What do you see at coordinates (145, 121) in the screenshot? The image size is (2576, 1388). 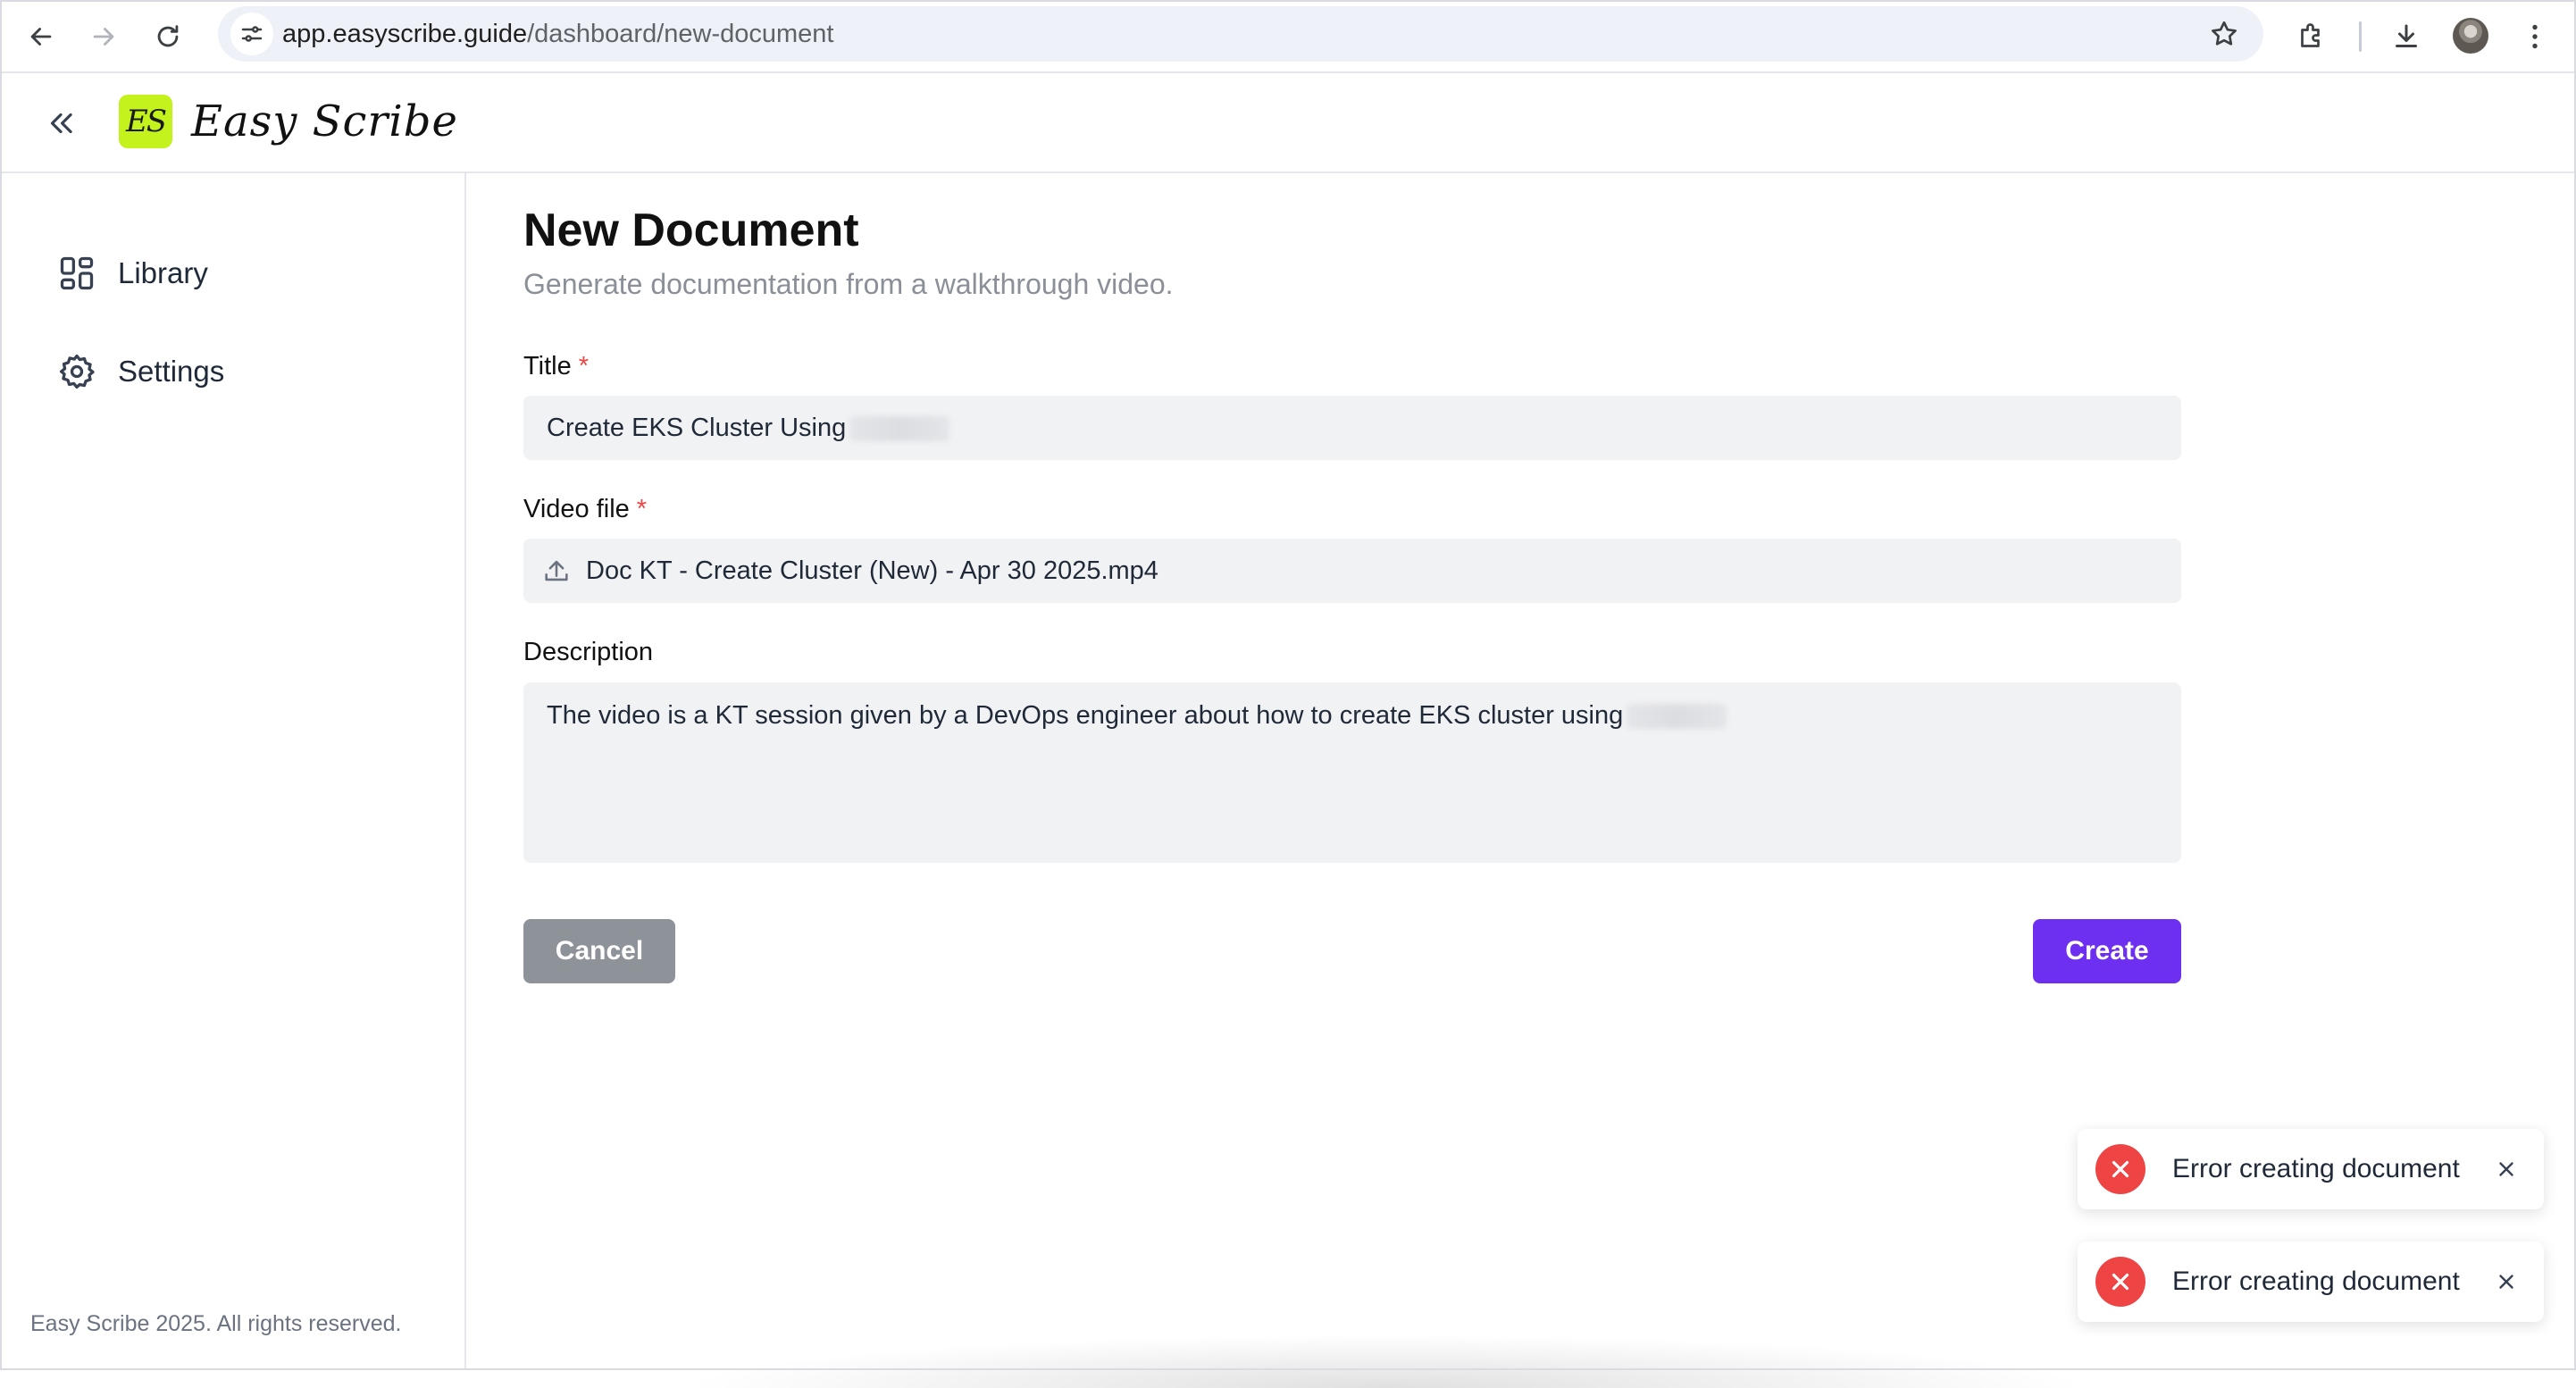 I see `logo-mark: ES` at bounding box center [145, 121].